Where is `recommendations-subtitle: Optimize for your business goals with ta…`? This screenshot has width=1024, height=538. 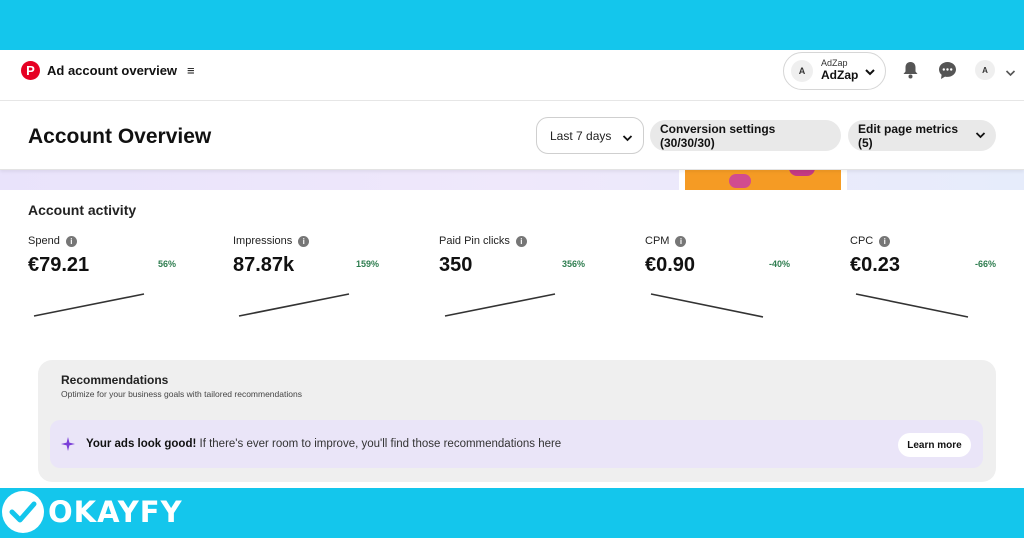
recommendations-subtitle: Optimize for your business goals with ta… is located at coordinates (181, 394).